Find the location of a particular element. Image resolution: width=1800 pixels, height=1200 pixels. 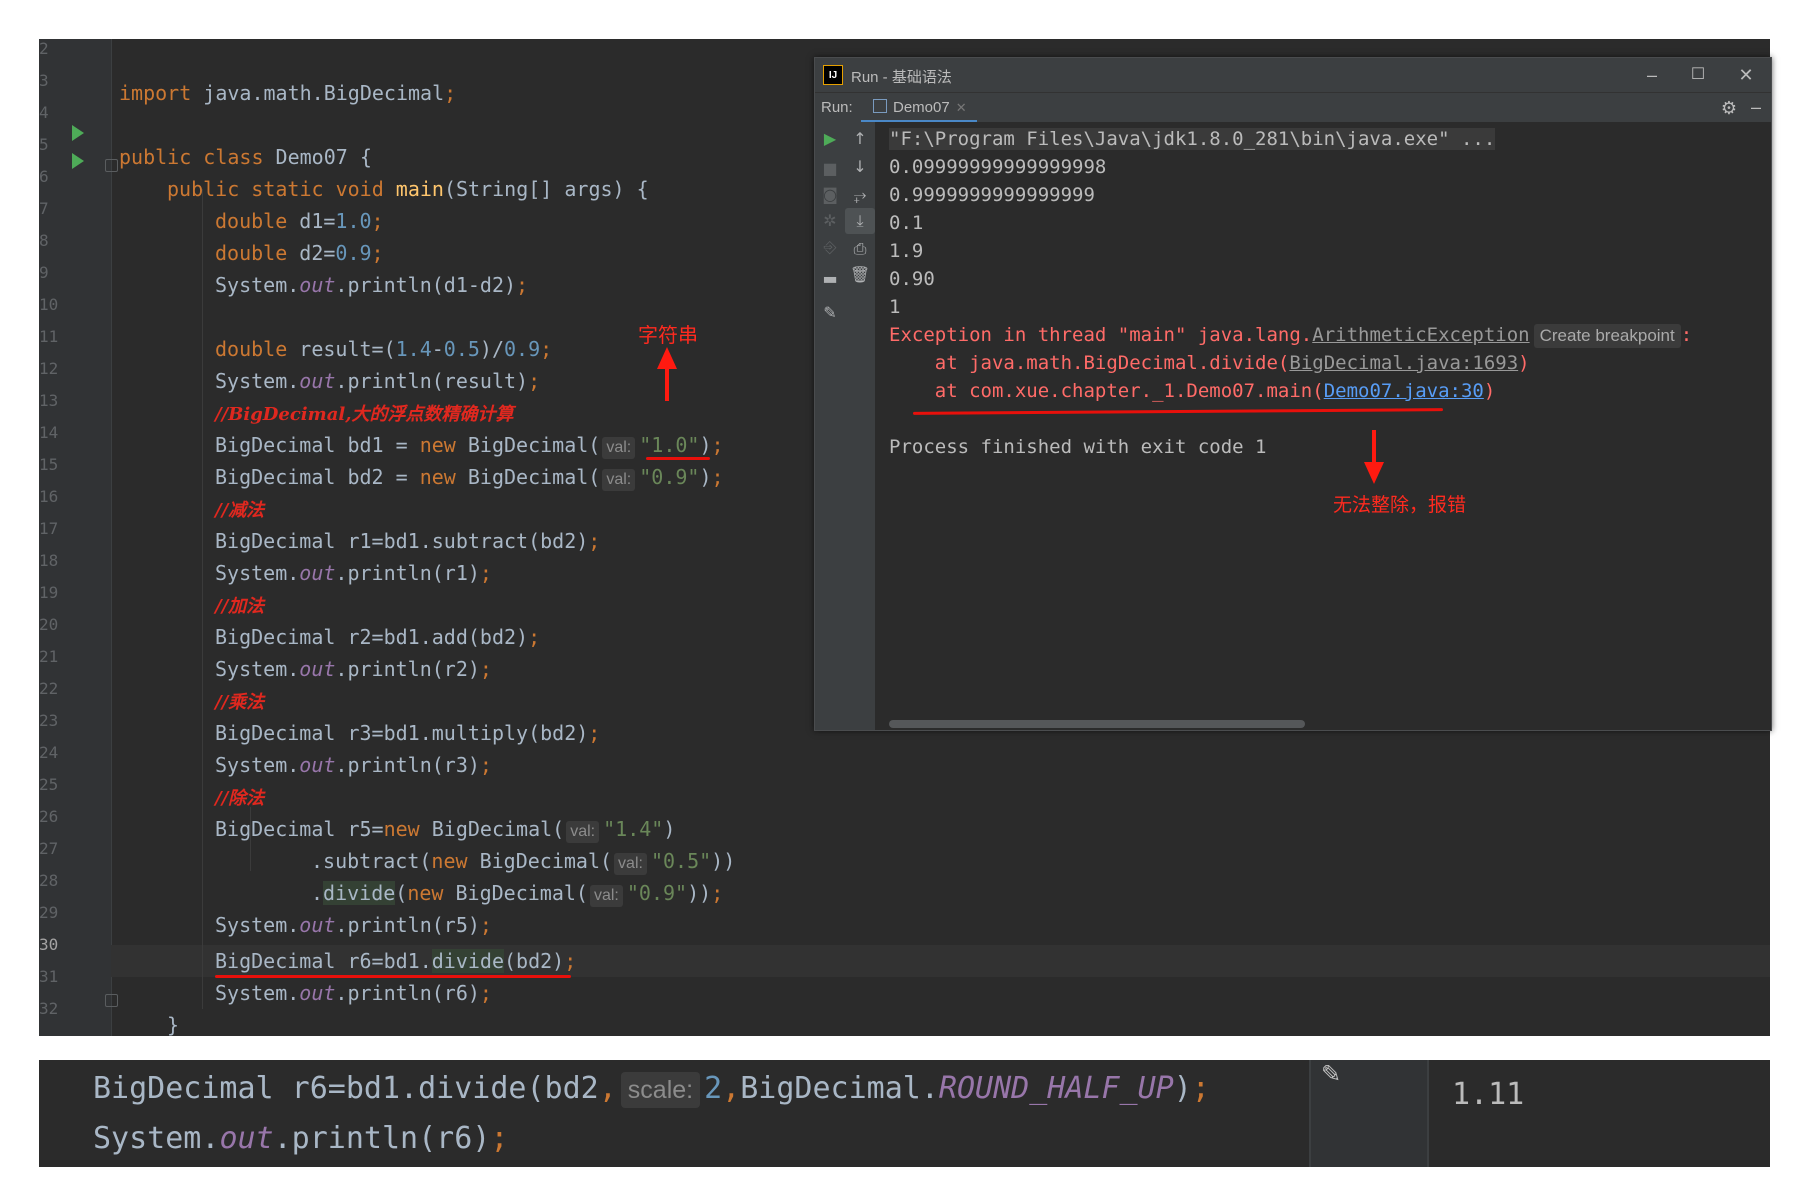

soft-wrap-icon: ⥅ is located at coordinates (860, 195).